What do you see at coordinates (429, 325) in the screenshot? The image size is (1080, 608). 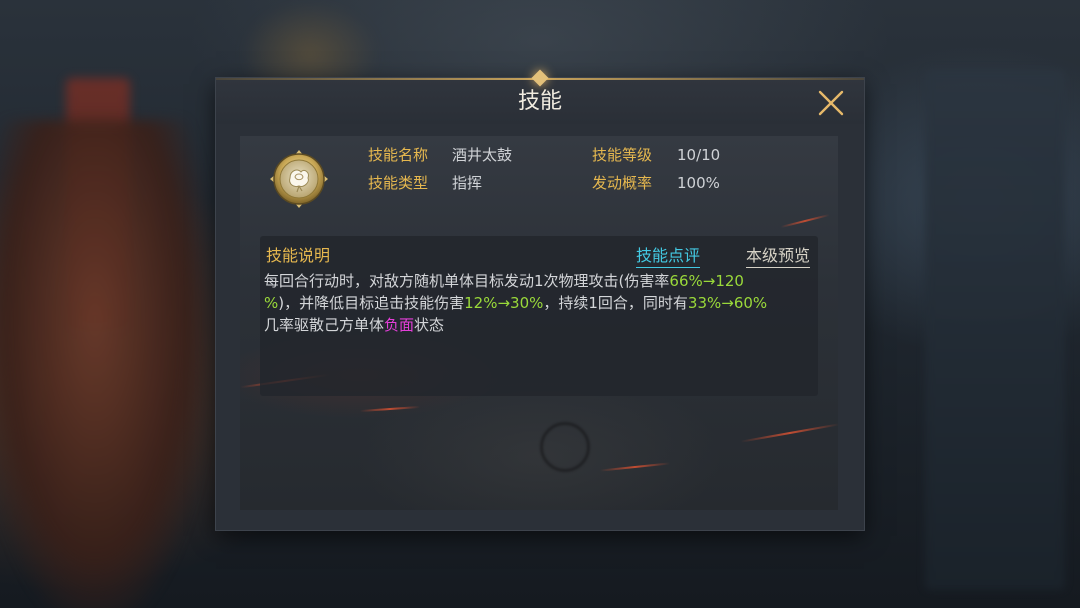 I see `description-text-segment: 状态` at bounding box center [429, 325].